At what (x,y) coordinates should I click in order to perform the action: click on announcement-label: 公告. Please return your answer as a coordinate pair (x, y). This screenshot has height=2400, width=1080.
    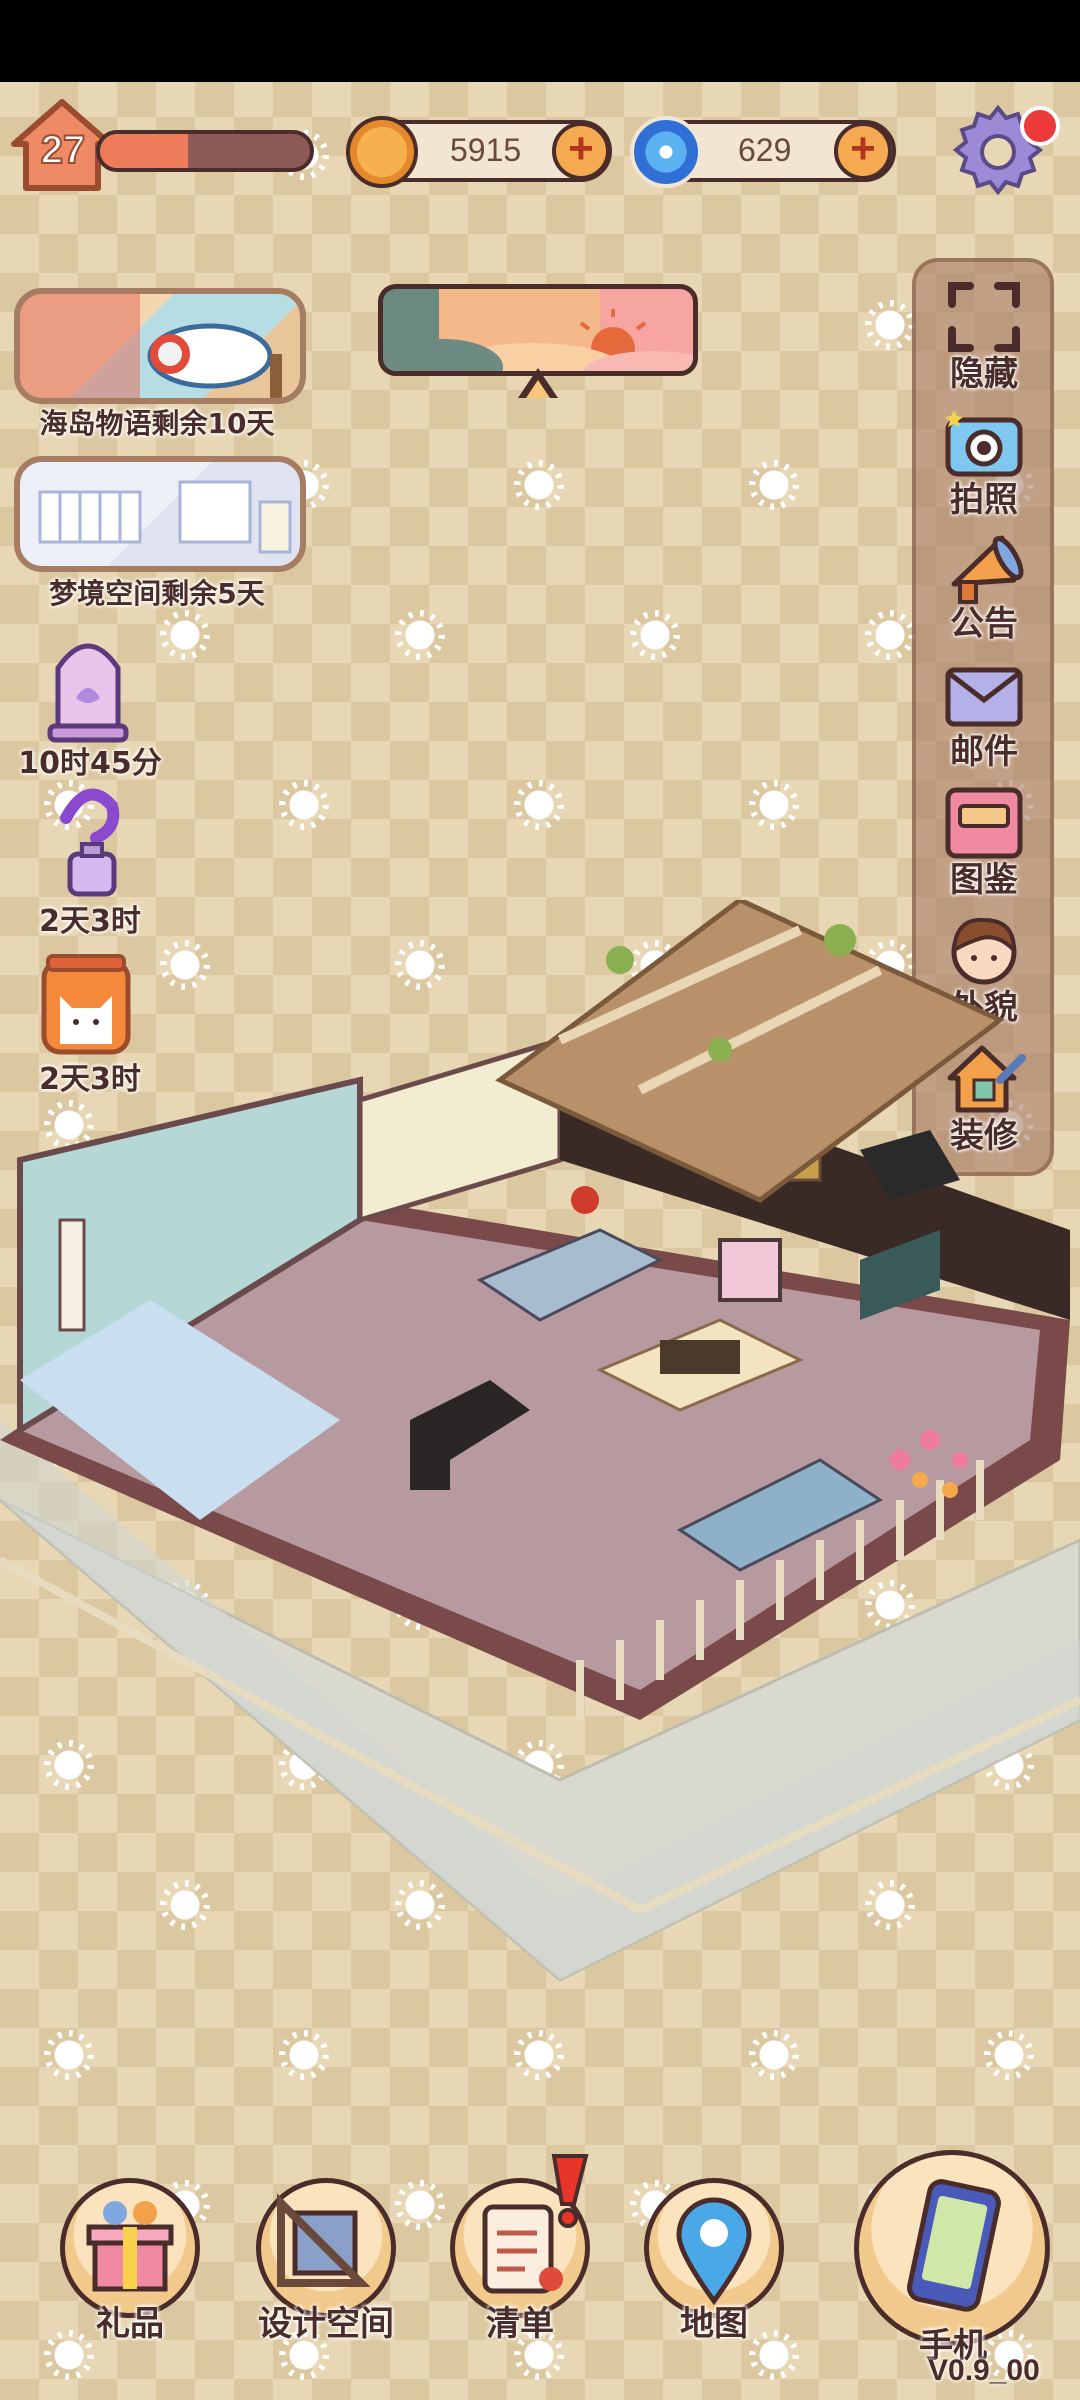
    Looking at the image, I should click on (984, 624).